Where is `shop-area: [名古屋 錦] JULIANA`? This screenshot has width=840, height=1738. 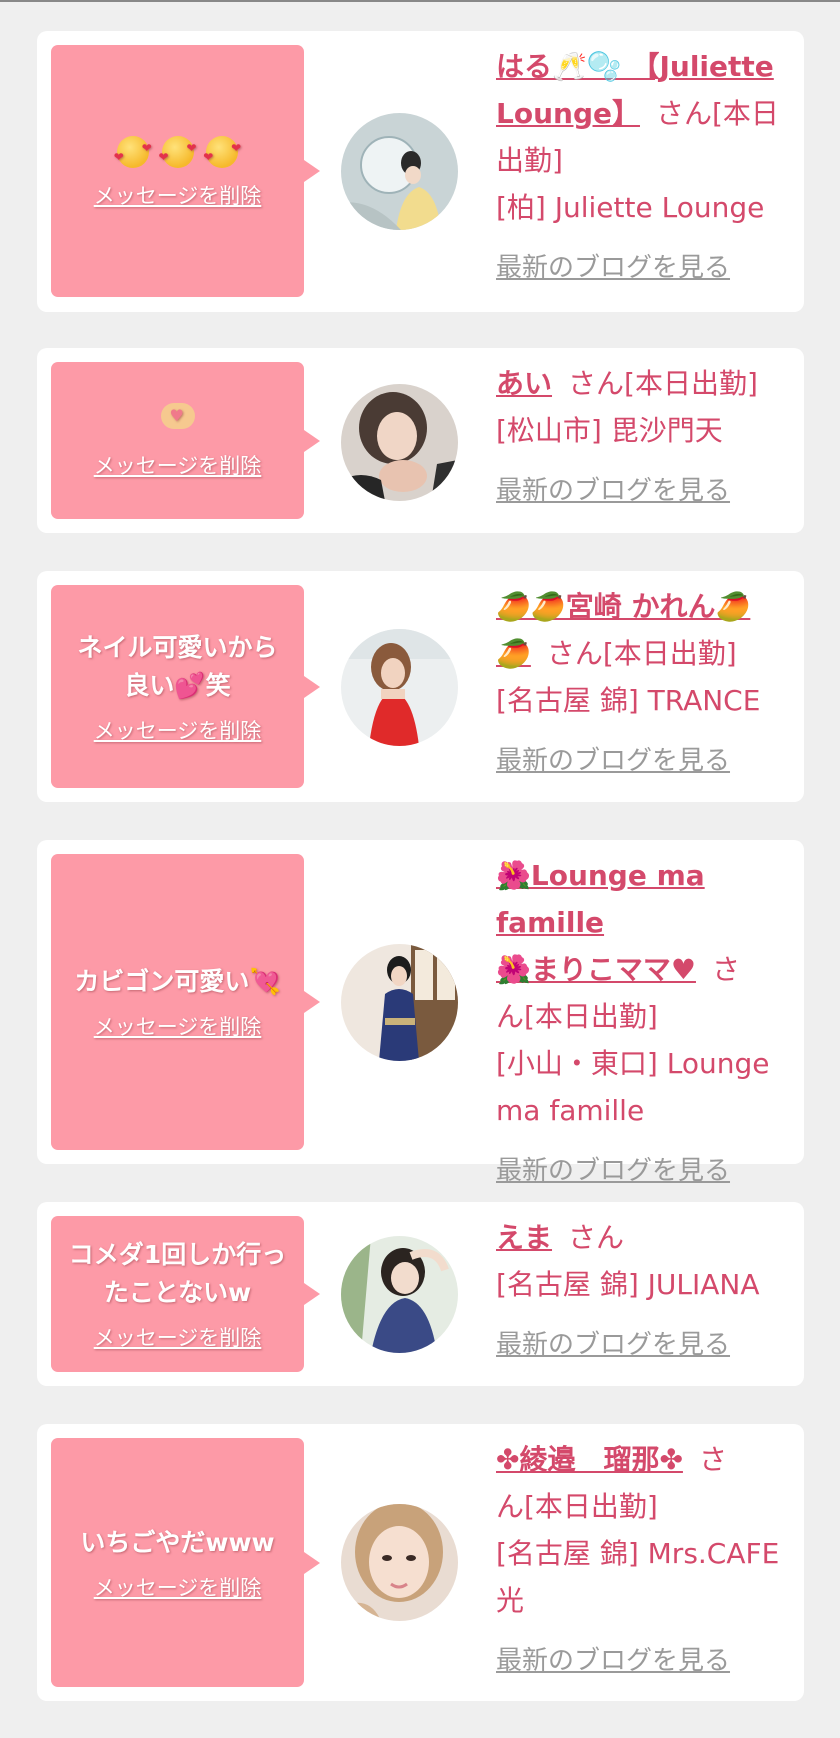 shop-area: [名古屋 錦] JULIANA is located at coordinates (628, 1284).